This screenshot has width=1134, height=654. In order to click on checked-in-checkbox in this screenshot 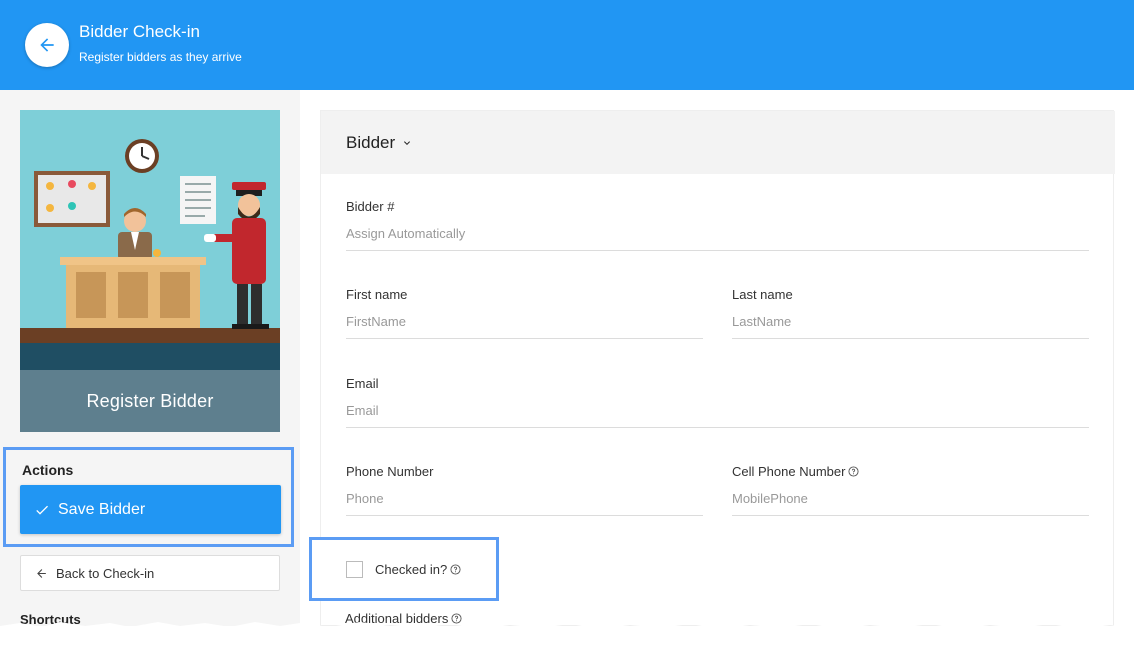, I will do `click(354, 569)`.